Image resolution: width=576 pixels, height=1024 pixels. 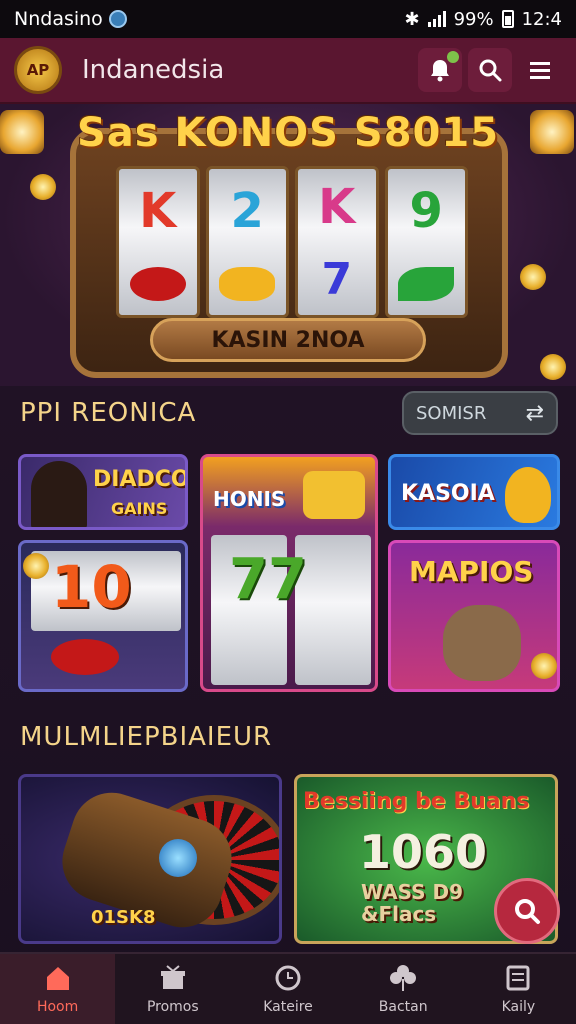 I want to click on reel-symbol: 2, so click(x=247, y=211).